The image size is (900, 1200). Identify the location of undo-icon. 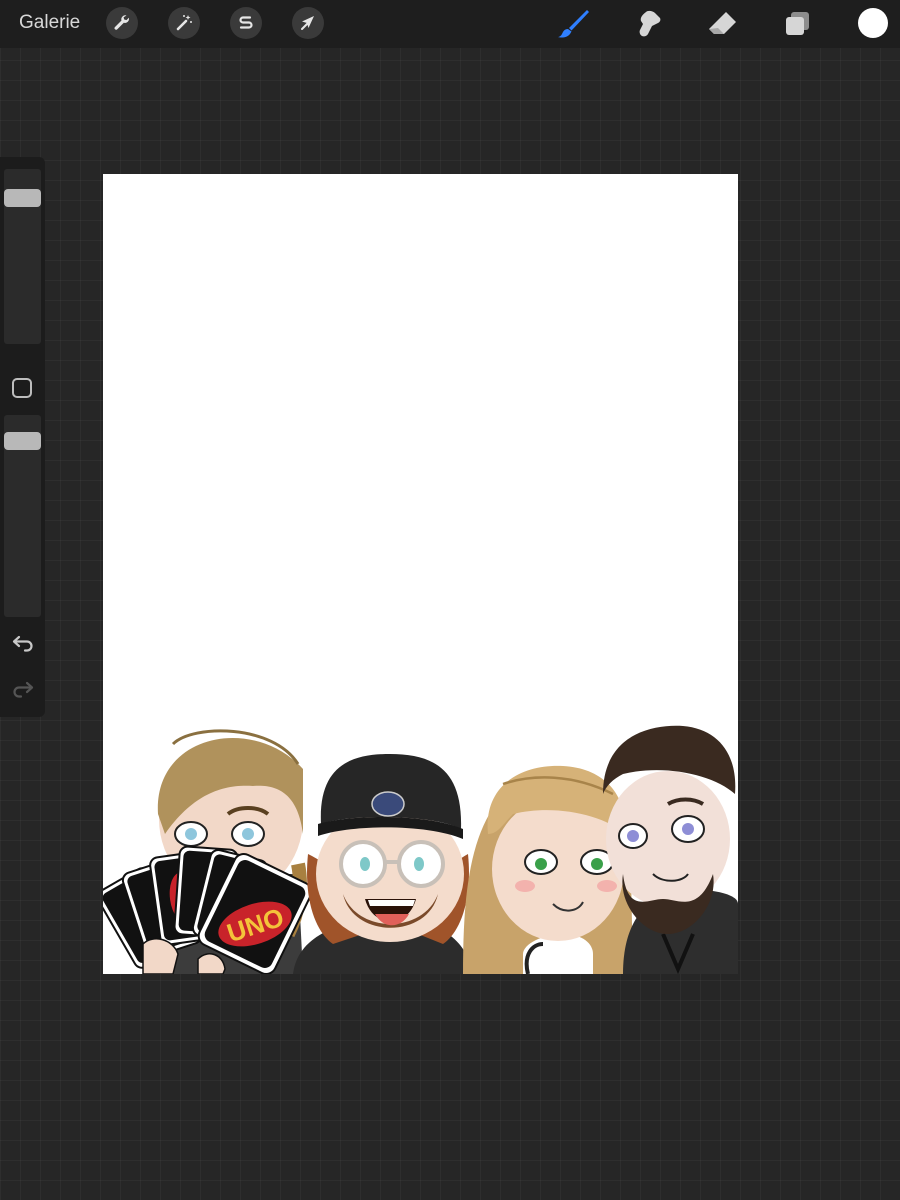
(23, 643).